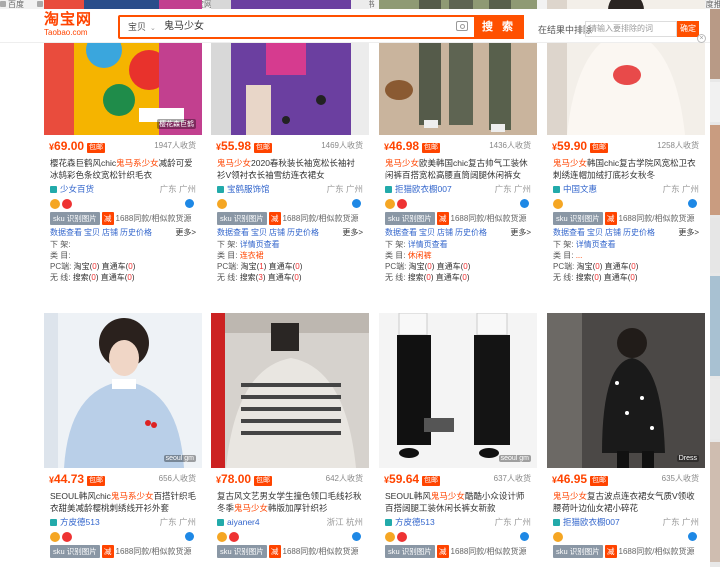 The image size is (720, 567). I want to click on product-title: 鬼马少女韩国chic复古学院风宽松卫衣刺绣连帽加绒打底衫女秋冬, so click(626, 169).